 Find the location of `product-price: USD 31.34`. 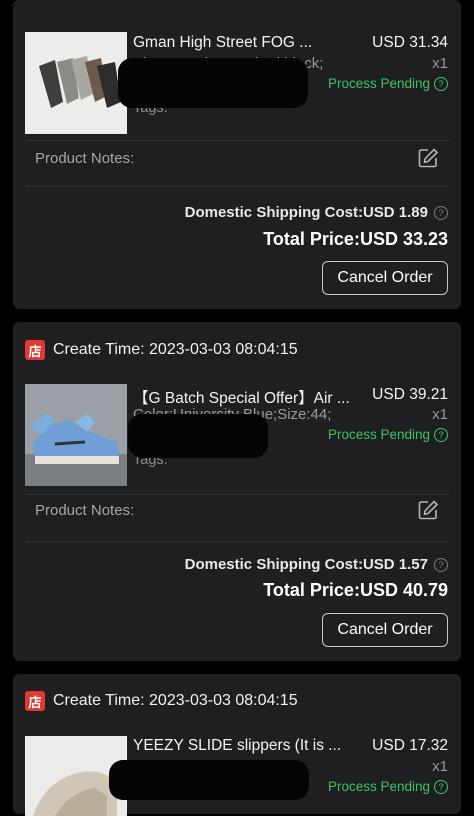

product-price: USD 31.34 is located at coordinates (410, 42).